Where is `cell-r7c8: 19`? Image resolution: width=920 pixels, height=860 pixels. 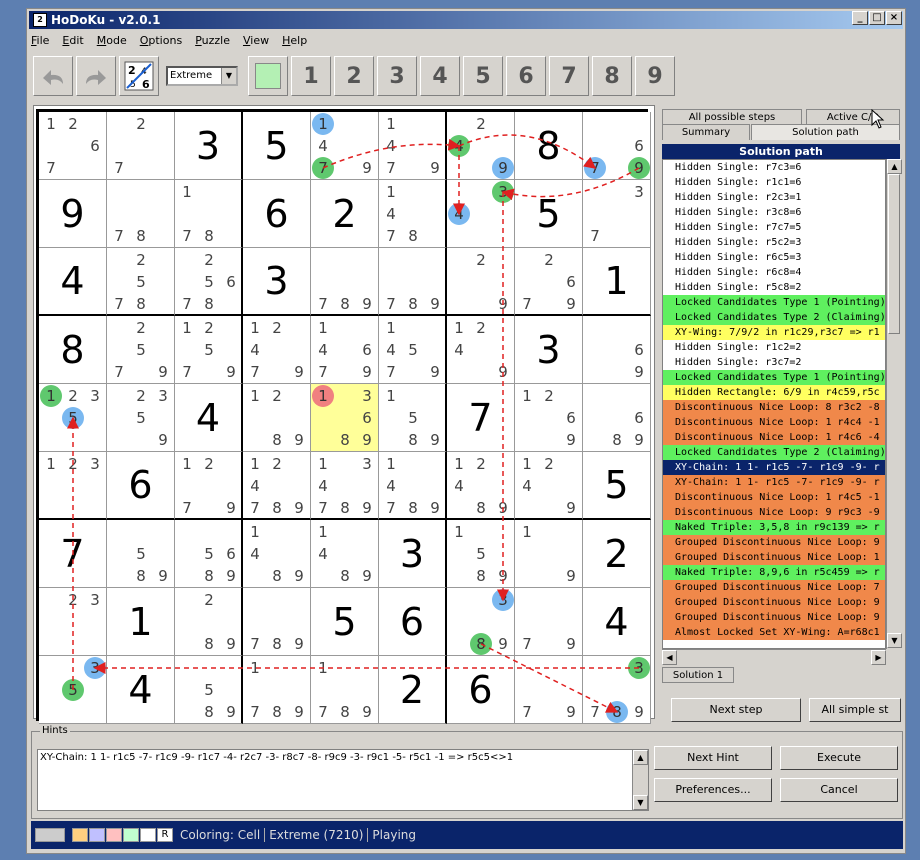 cell-r7c8: 19 is located at coordinates (549, 554).